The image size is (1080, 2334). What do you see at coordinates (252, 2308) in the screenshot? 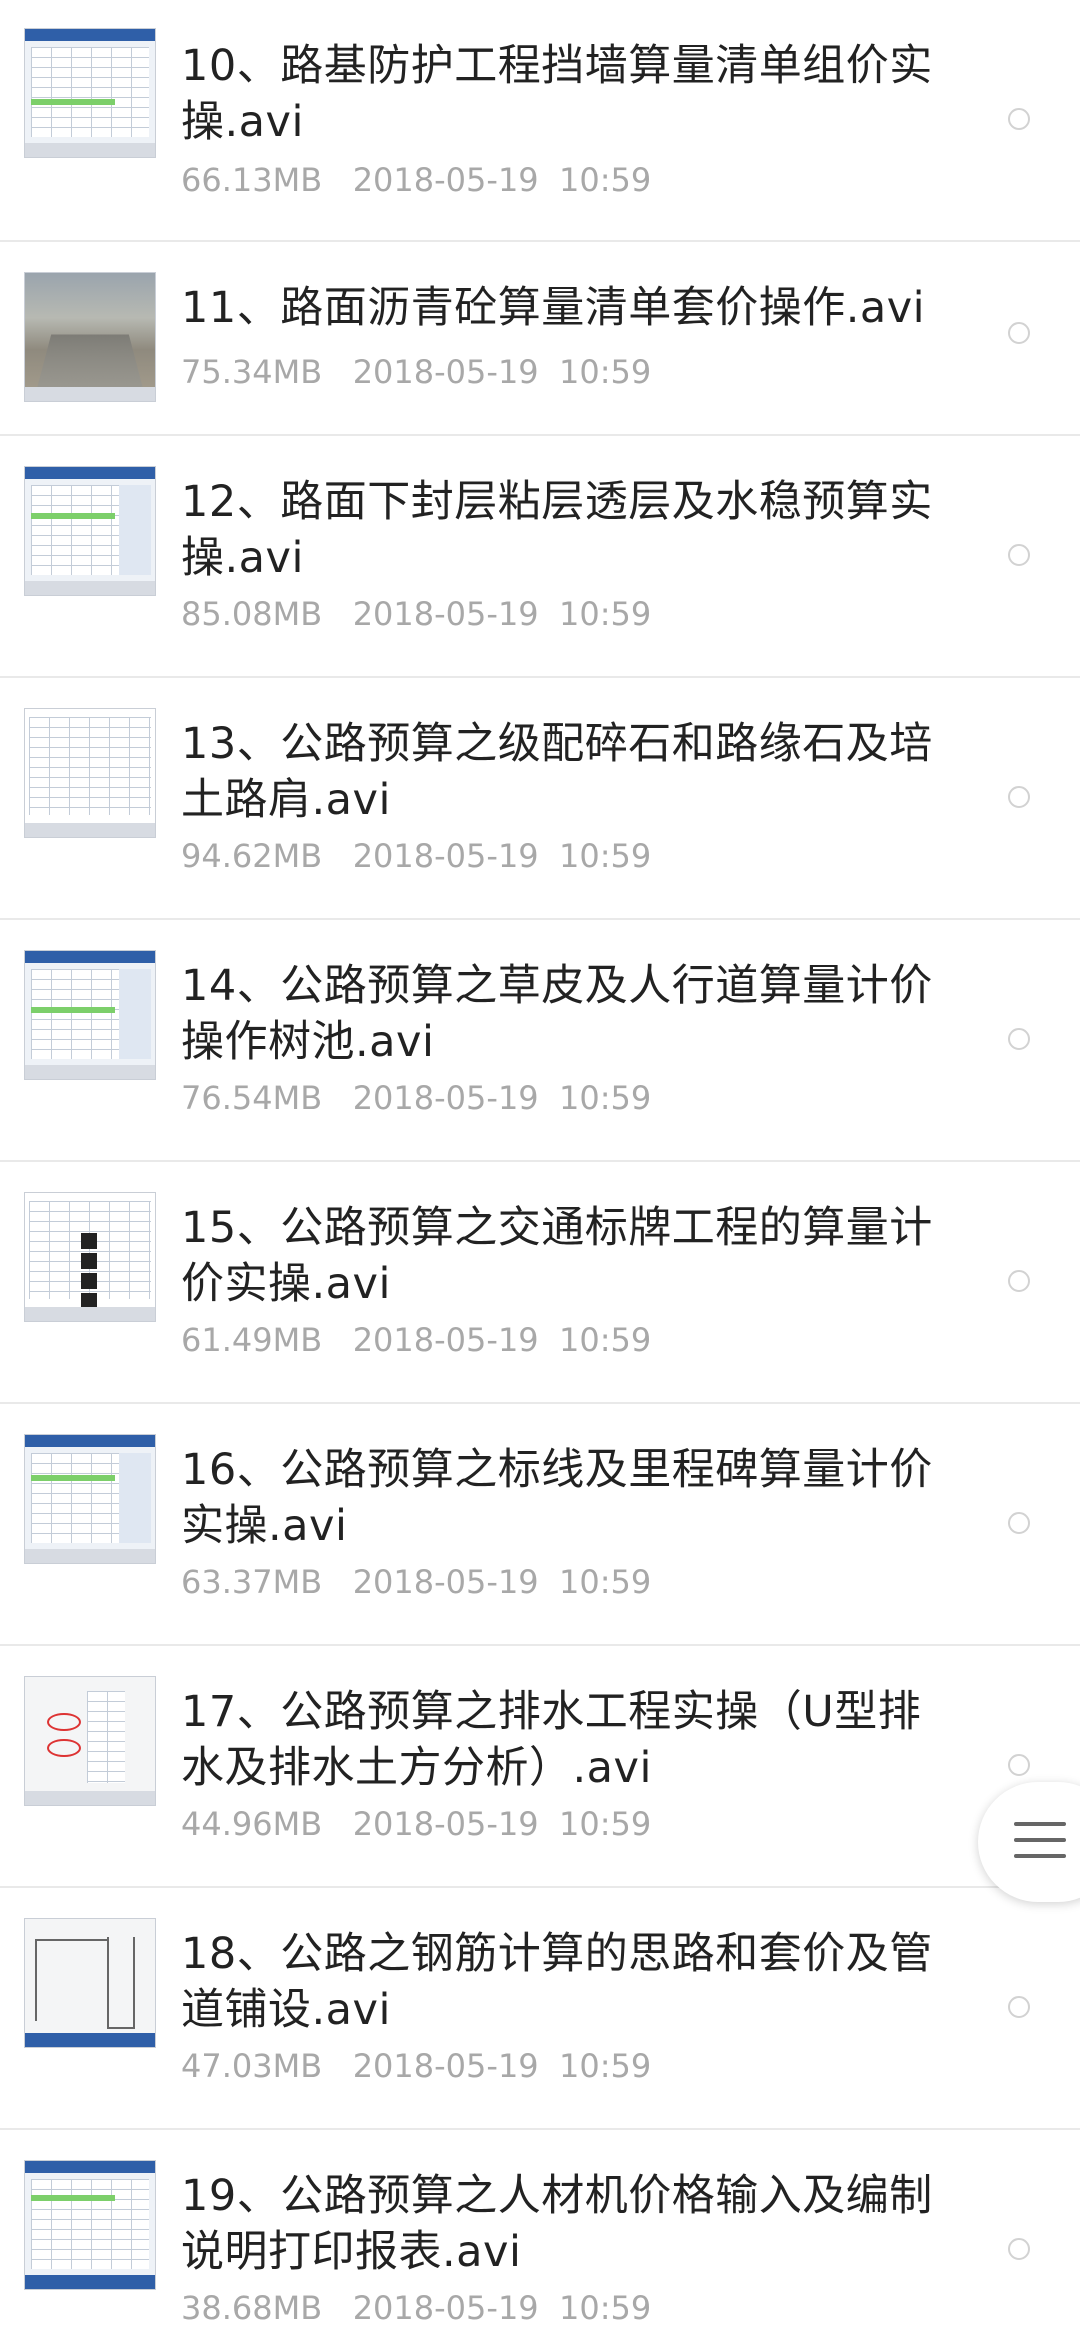
I see `file-size: 38.68MB` at bounding box center [252, 2308].